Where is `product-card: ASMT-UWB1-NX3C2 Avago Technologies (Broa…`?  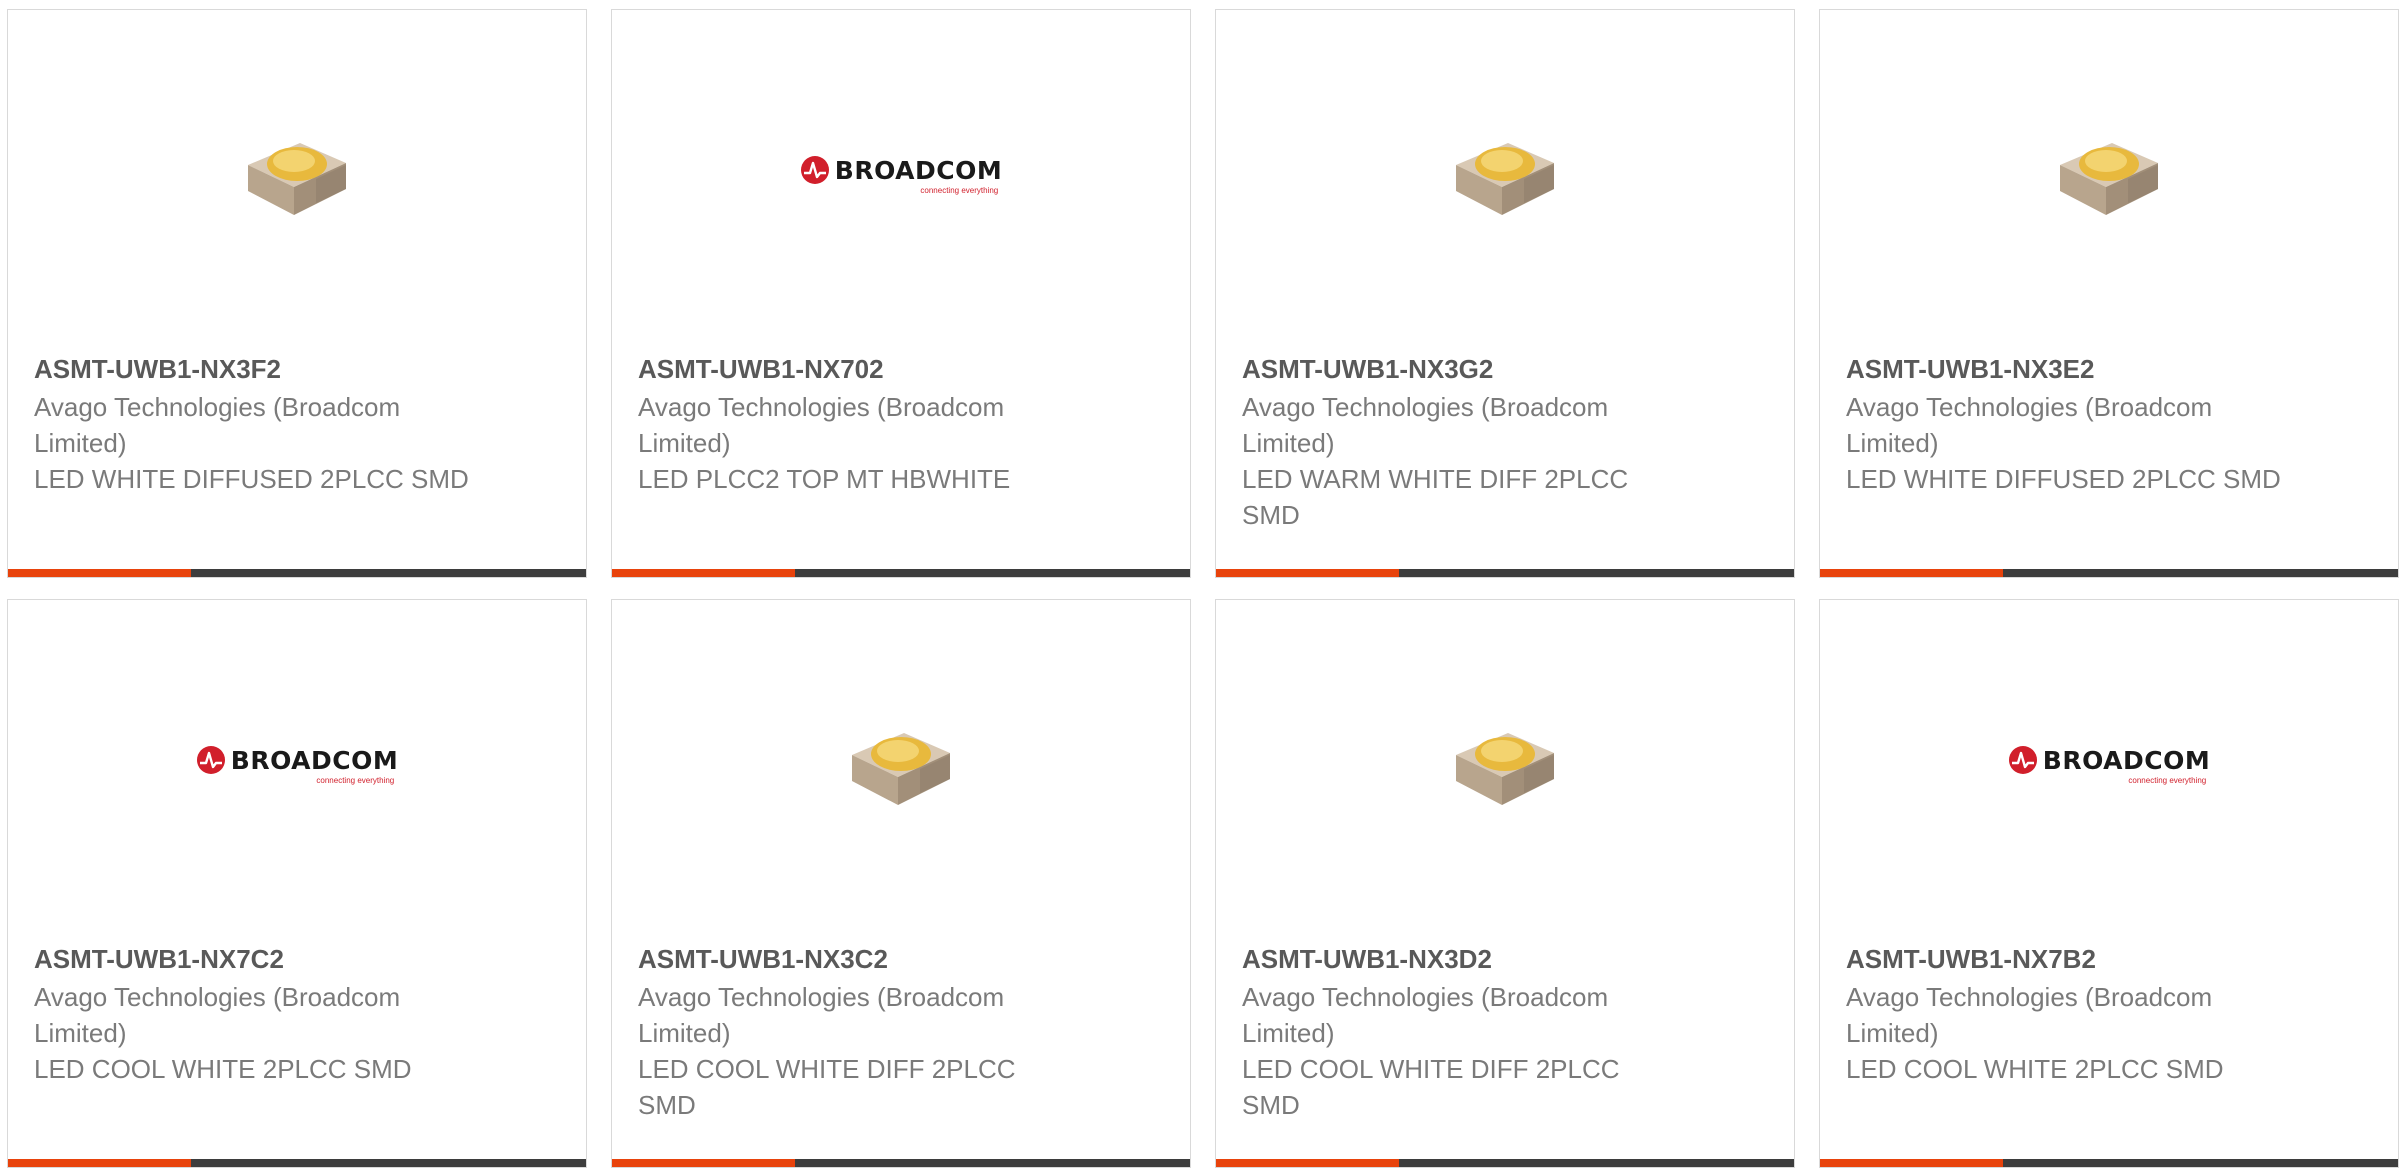
product-card: ASMT-UWB1-NX3C2 Avago Technologies (Broa… is located at coordinates (901, 883).